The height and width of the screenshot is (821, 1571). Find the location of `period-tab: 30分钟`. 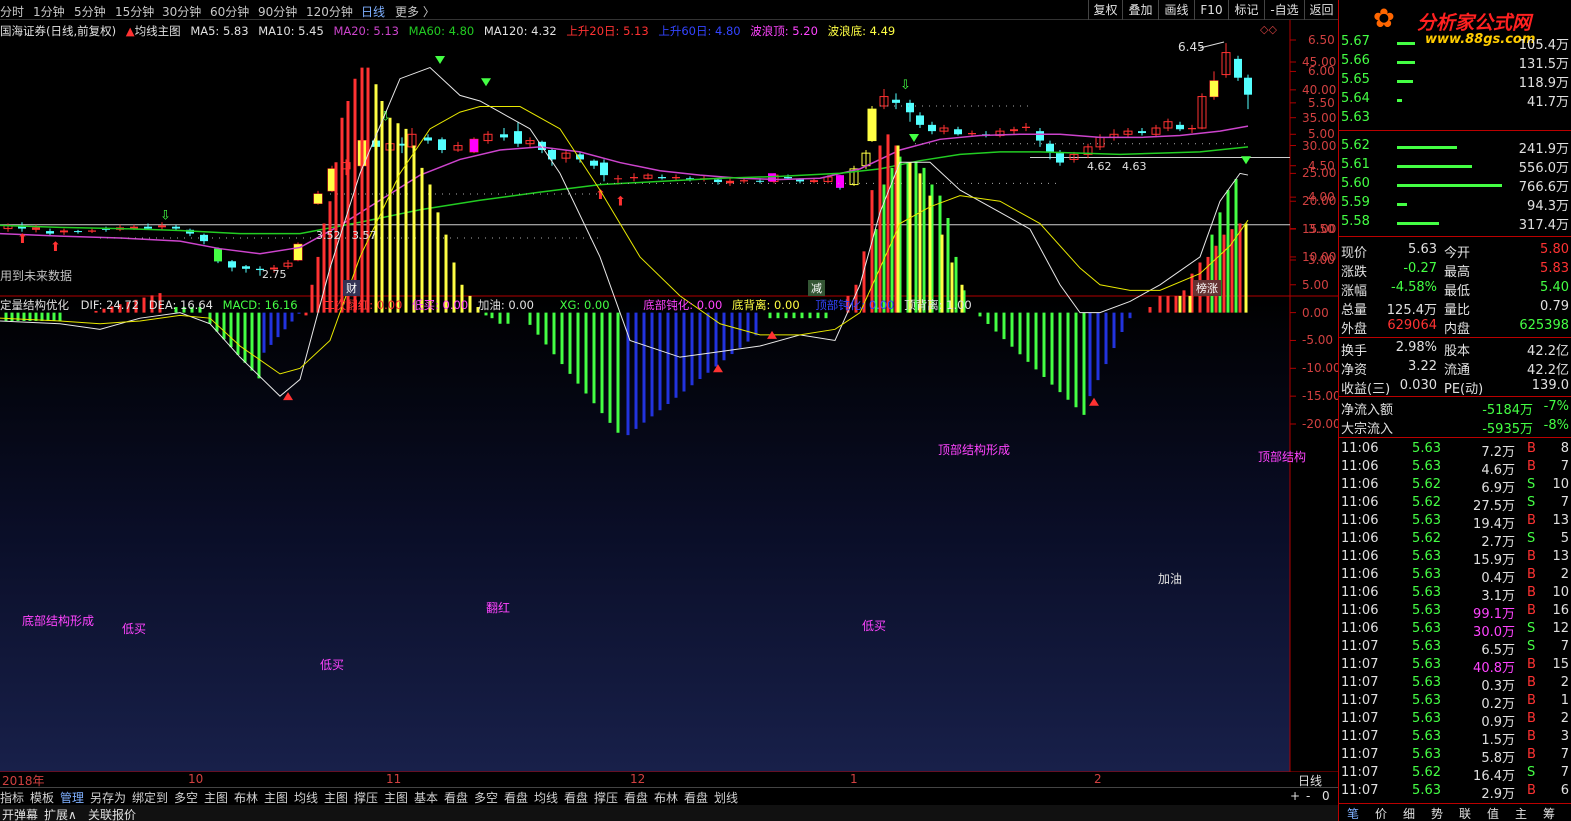

period-tab: 30分钟 is located at coordinates (181, 11).